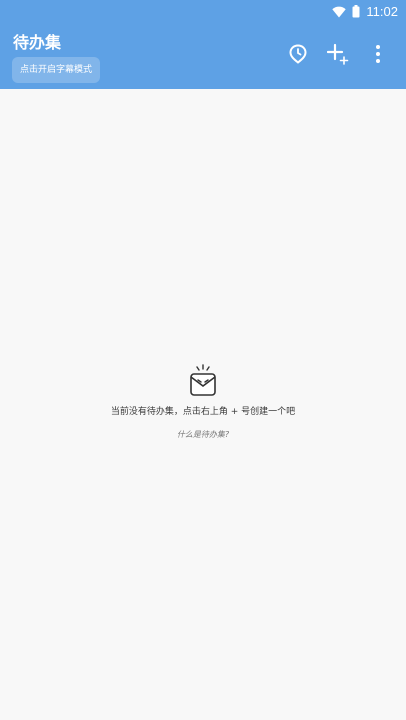  I want to click on empty-box-icon, so click(203, 381).